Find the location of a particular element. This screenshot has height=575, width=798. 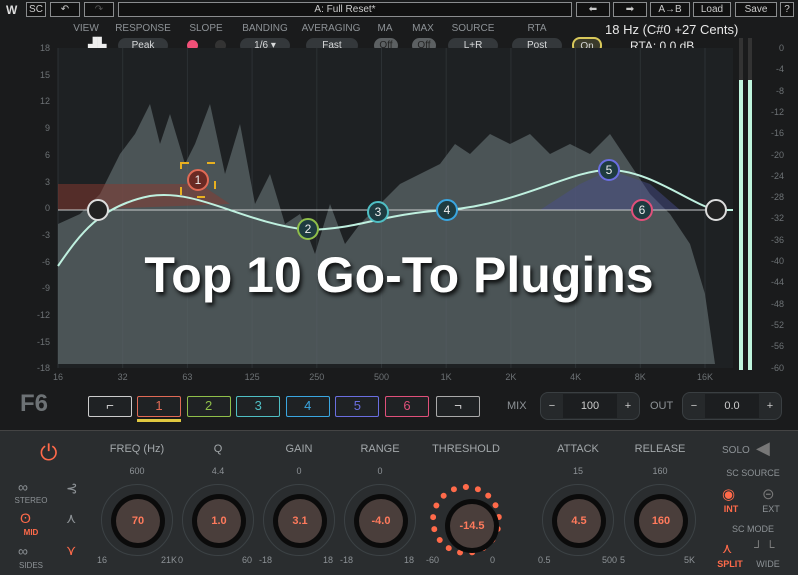

mid-icon: ʘ is located at coordinates (25, 518).